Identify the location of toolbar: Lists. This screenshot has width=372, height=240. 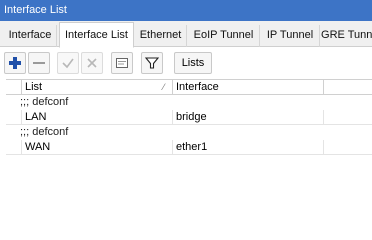
(186, 63).